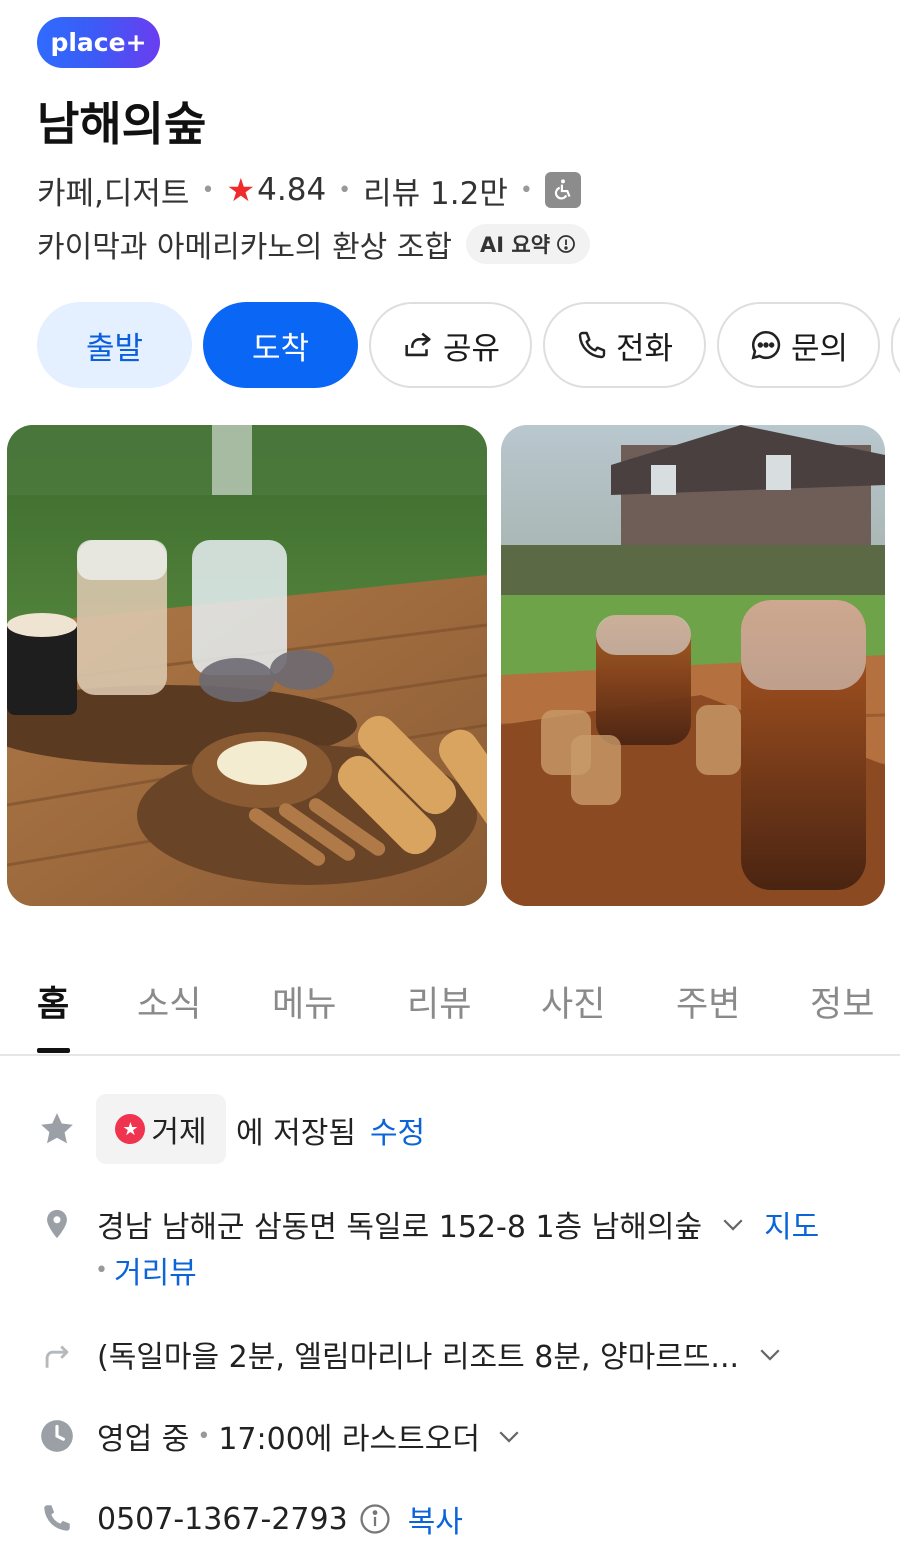 The image size is (900, 1554). I want to click on action-bar: 출발 도착 공유 전화 문의, so click(468, 345).